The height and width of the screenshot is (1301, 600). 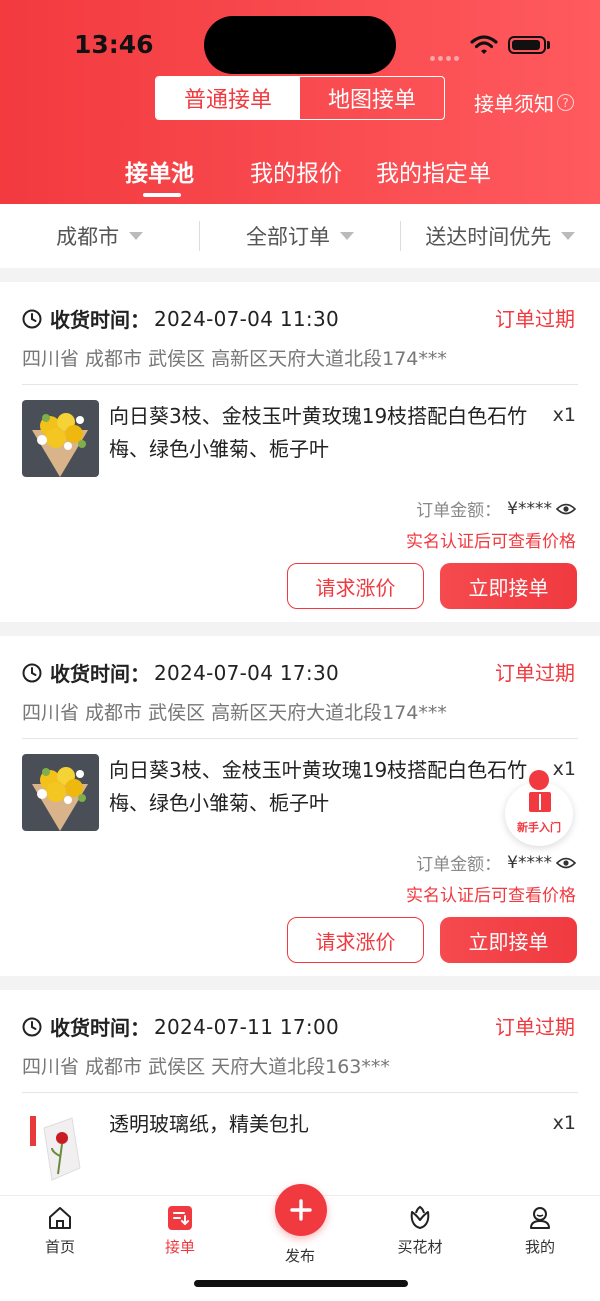 I want to click on tab-order-pool: 接单池, so click(x=159, y=171).